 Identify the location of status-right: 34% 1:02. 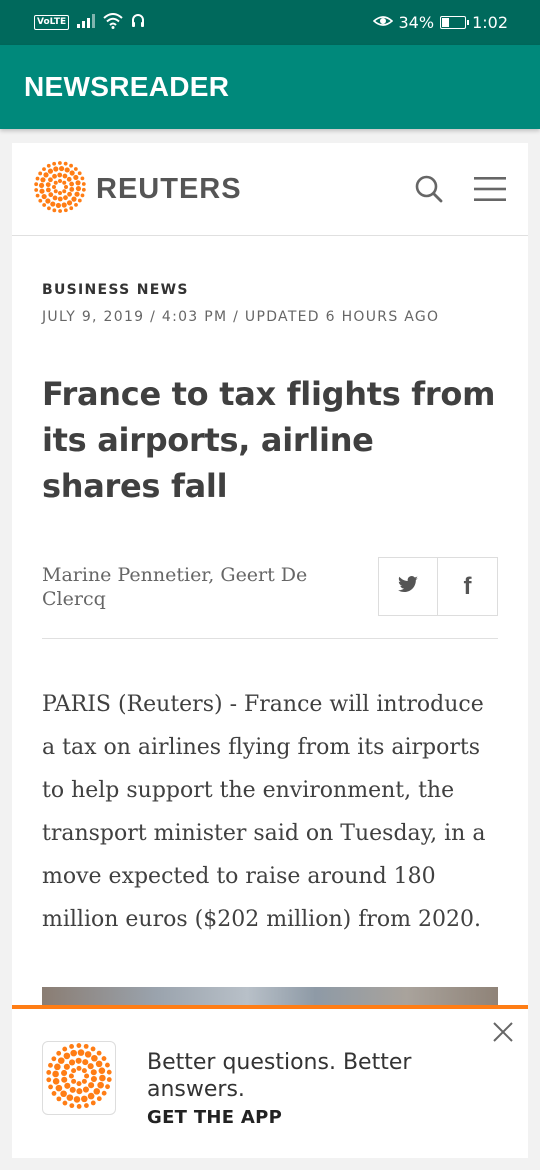
(440, 22).